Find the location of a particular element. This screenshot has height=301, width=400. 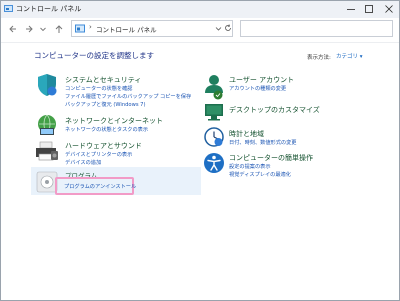

link-uninstall-program: プログラムのアンインストール is located at coordinates (100, 186).